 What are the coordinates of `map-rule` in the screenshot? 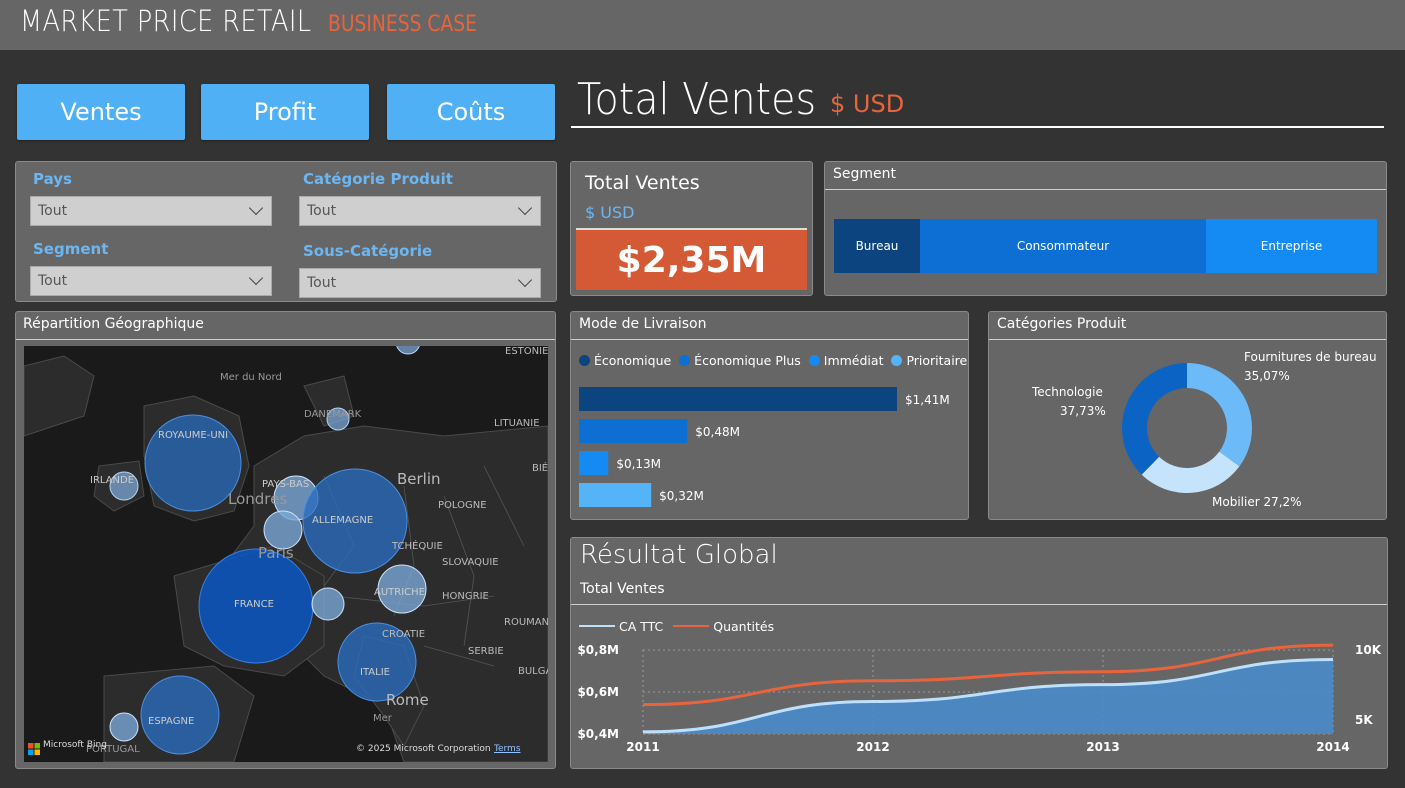 It's located at (285, 339).